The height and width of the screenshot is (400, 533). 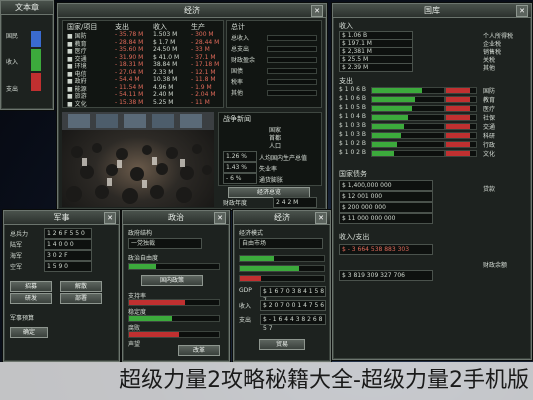 What do you see at coordinates (283, 158) in the screenshot?
I see `stat-label-1: 人均国内生产总值` at bounding box center [283, 158].